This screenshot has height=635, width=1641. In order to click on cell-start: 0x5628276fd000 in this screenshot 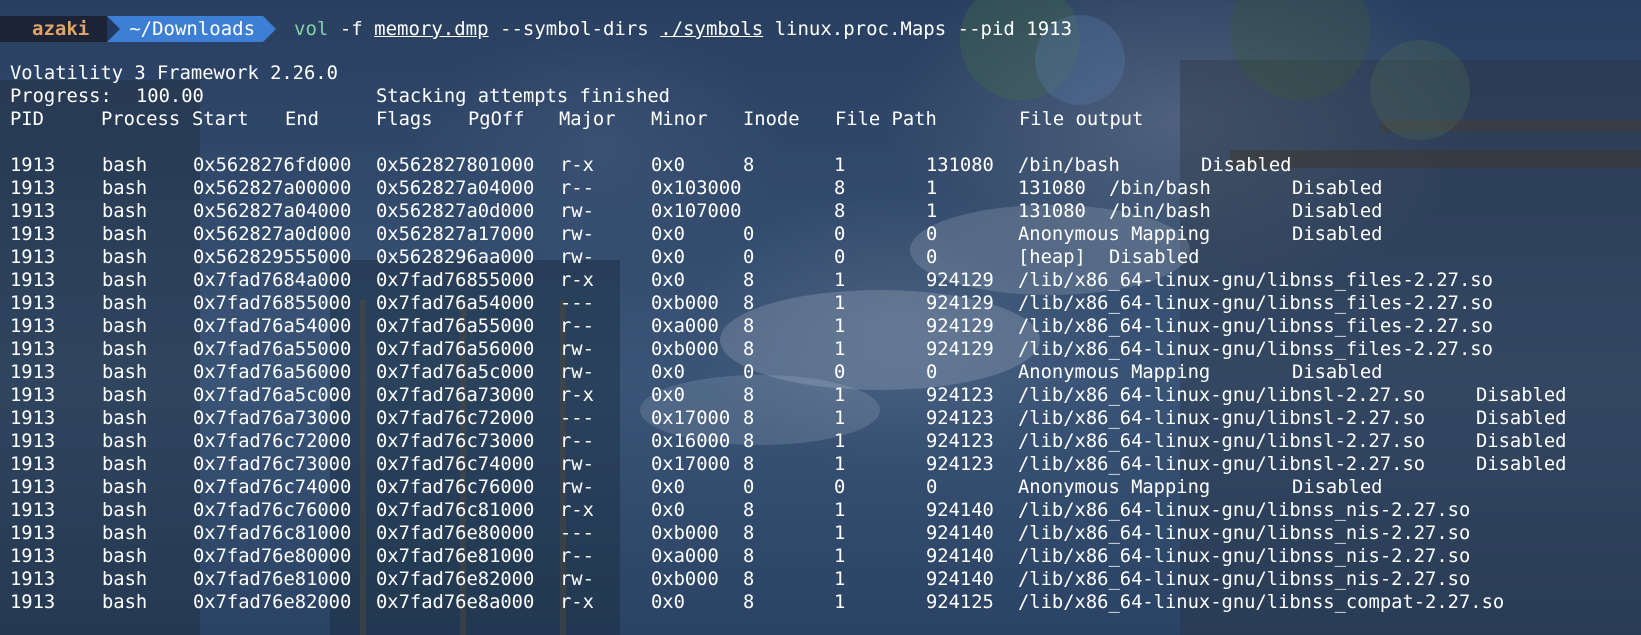, I will do `click(272, 165)`.